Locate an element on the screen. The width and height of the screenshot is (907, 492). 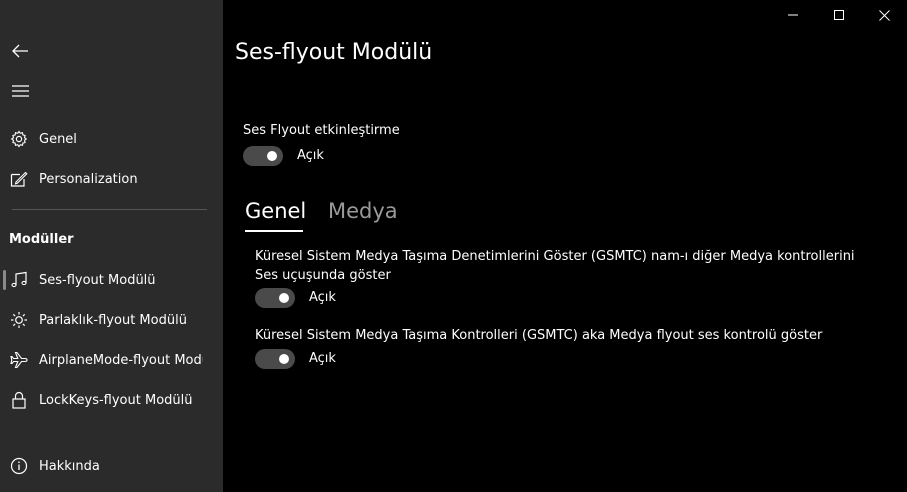
maximize-button is located at coordinates (839, 15).